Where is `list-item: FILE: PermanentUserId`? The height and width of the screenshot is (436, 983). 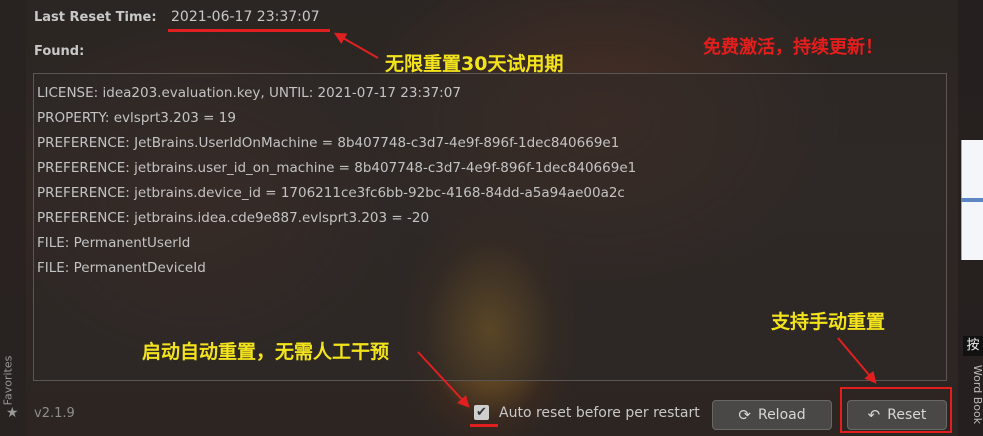 list-item: FILE: PermanentUserId is located at coordinates (114, 243).